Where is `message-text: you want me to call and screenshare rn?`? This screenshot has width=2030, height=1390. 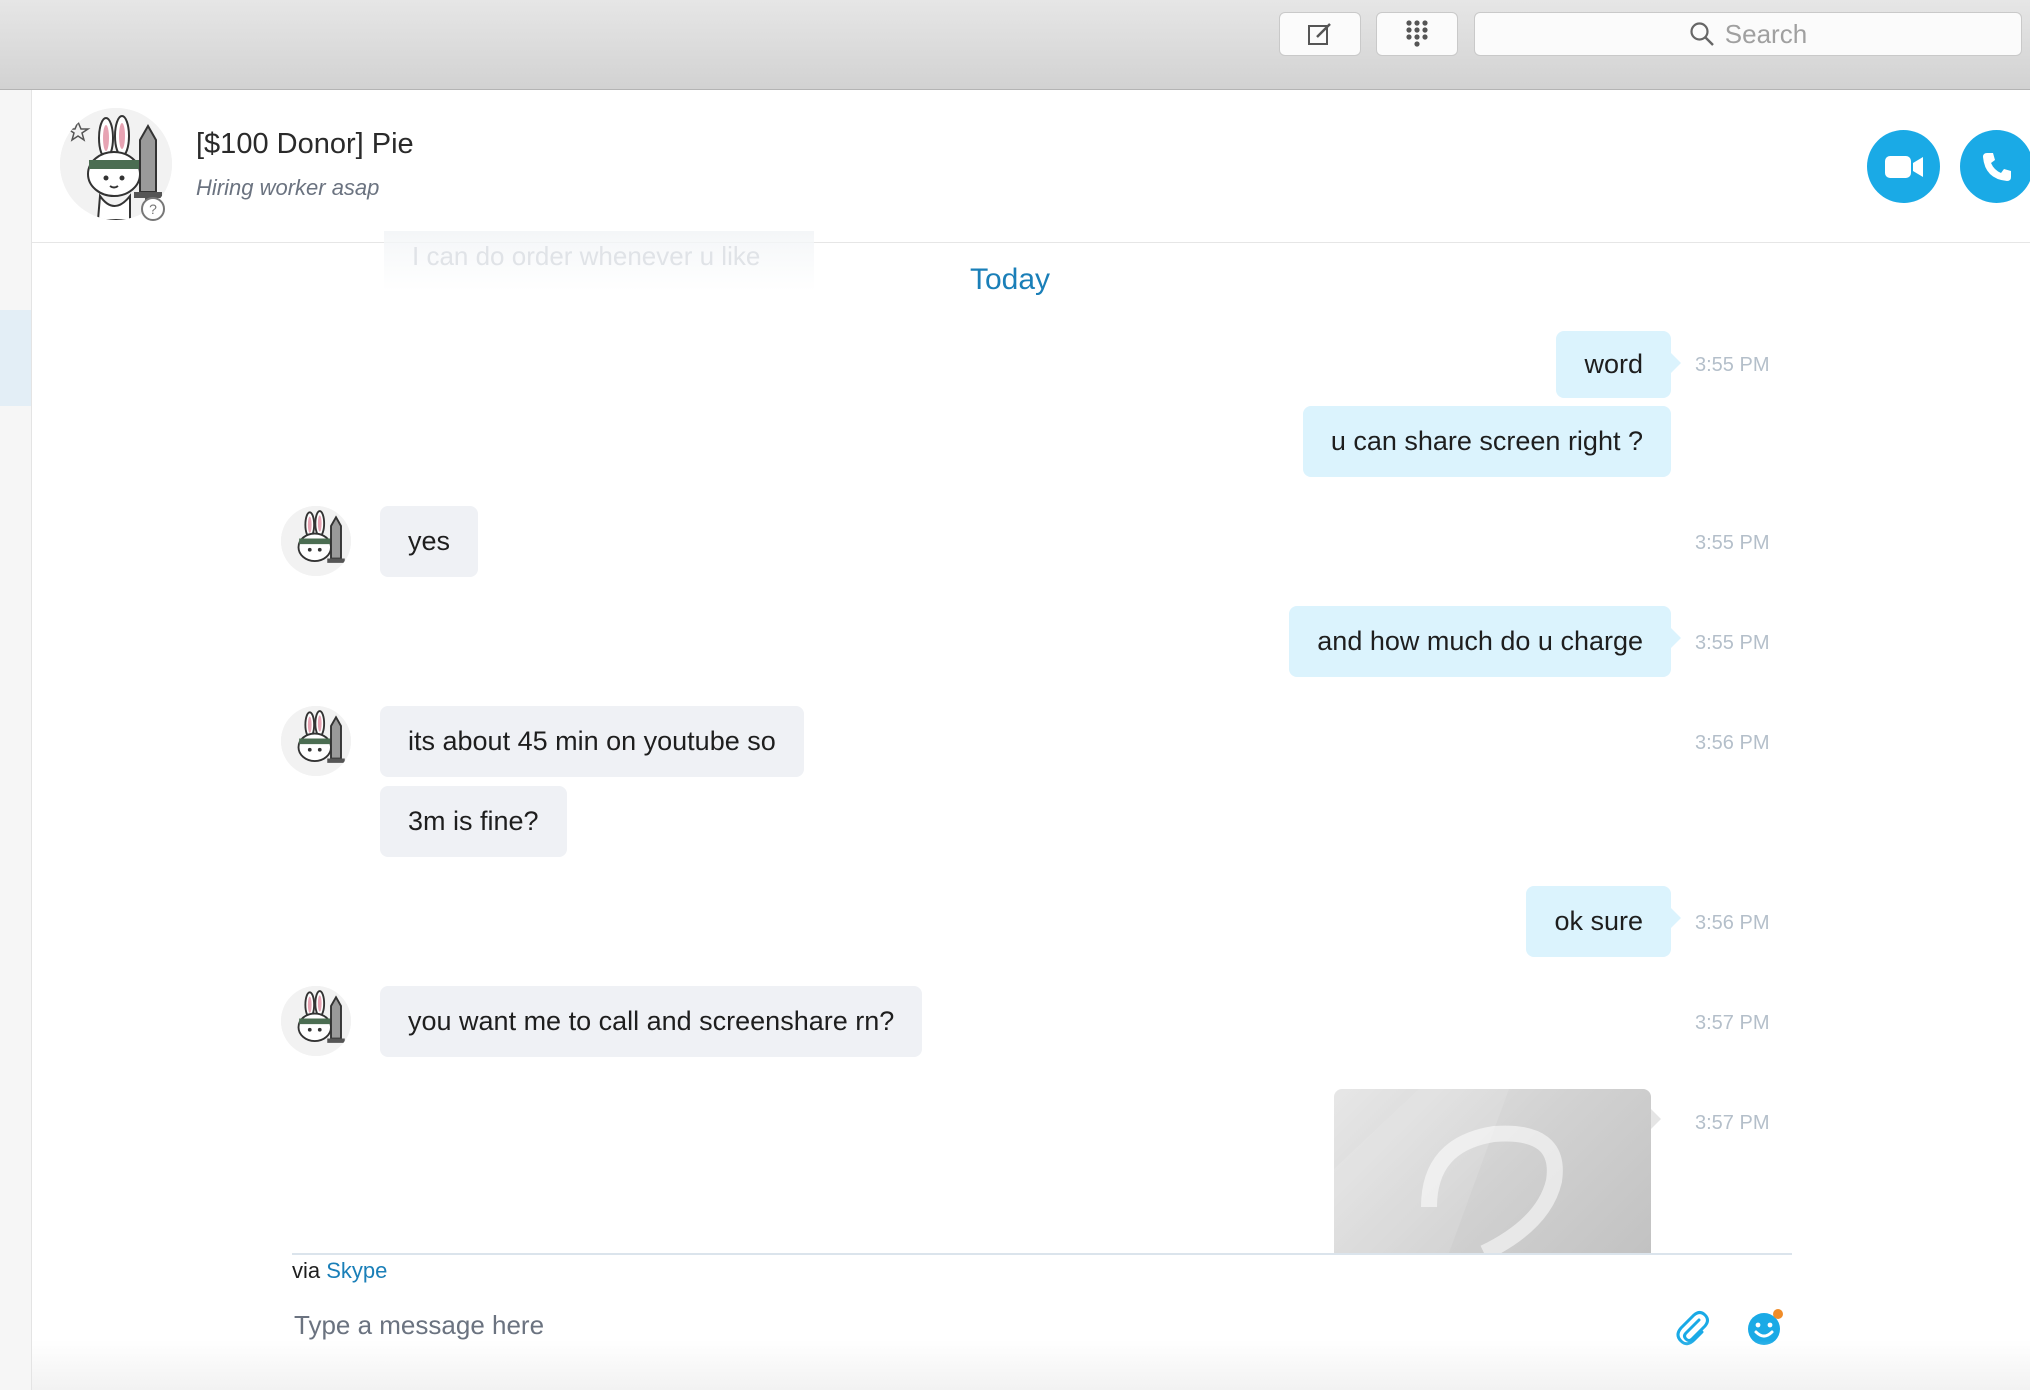
message-text: you want me to call and screenshare rn? is located at coordinates (651, 1021).